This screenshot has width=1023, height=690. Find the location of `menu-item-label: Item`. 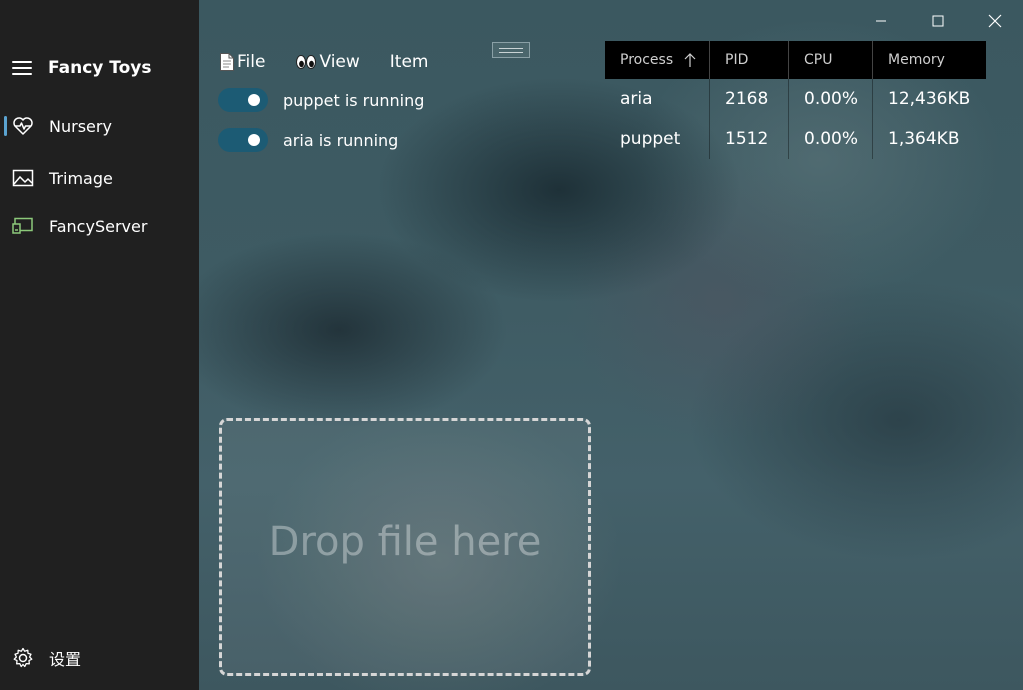

menu-item-label: Item is located at coordinates (409, 62).